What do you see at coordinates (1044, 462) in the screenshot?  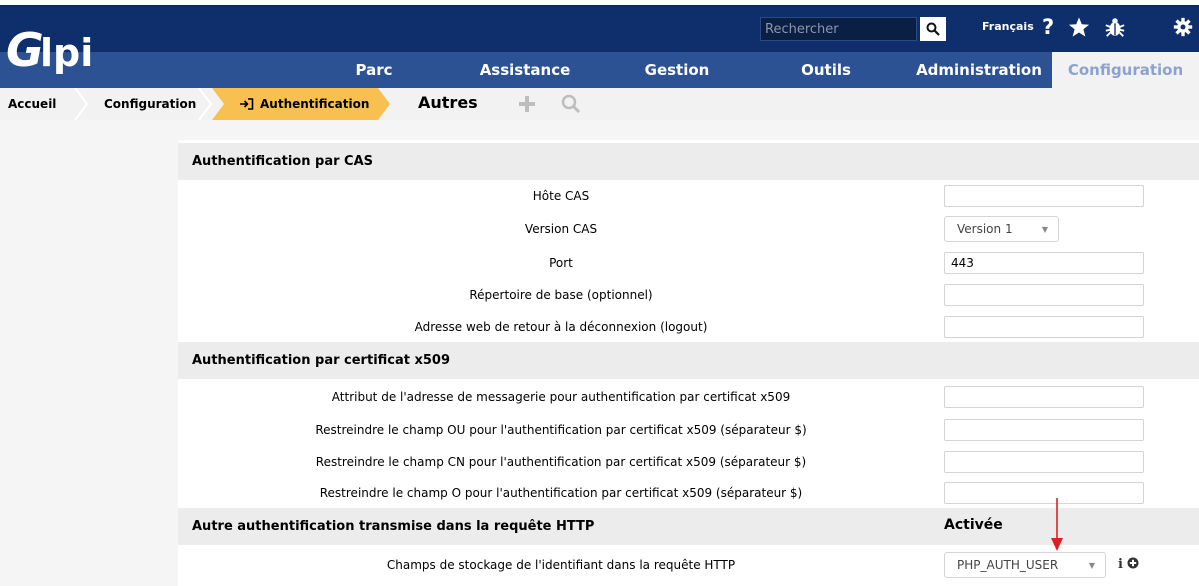 I see `x509-cn-input` at bounding box center [1044, 462].